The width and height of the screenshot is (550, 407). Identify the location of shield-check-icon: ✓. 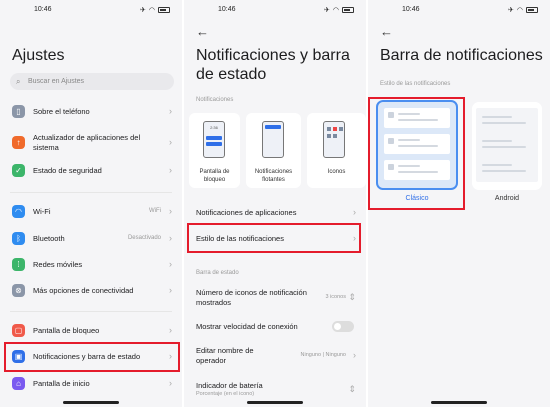
(18, 170).